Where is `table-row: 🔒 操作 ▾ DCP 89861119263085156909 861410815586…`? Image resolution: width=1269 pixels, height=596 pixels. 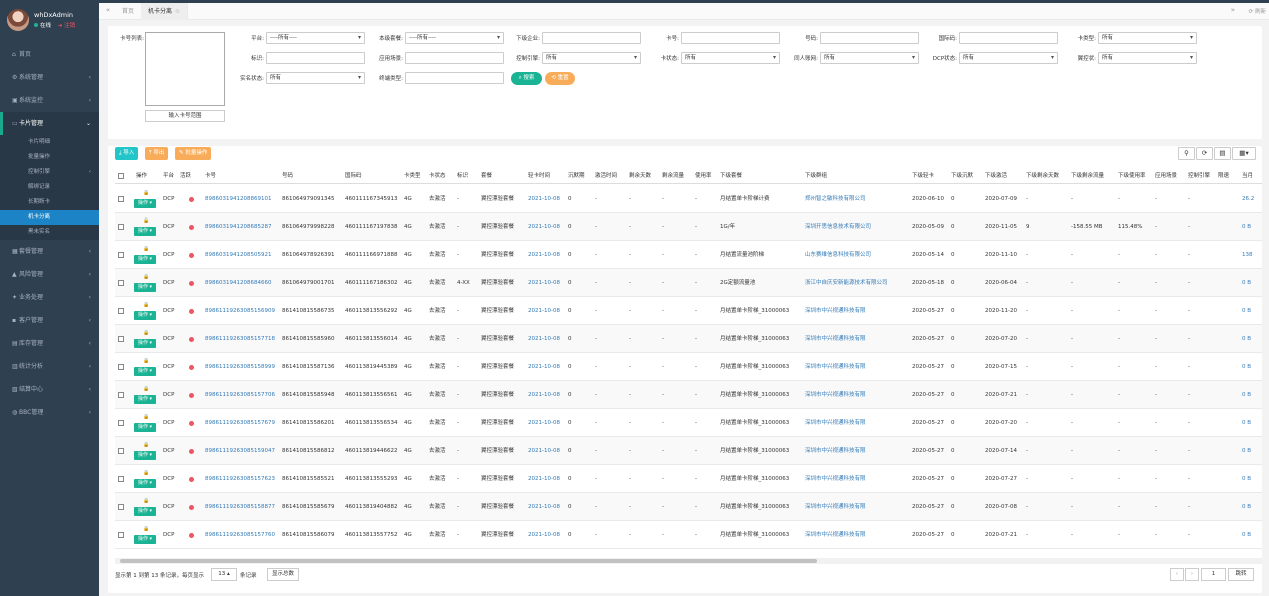 table-row: 🔒 操作 ▾ DCP 89861119263085156909 861410815586… is located at coordinates (688, 311).